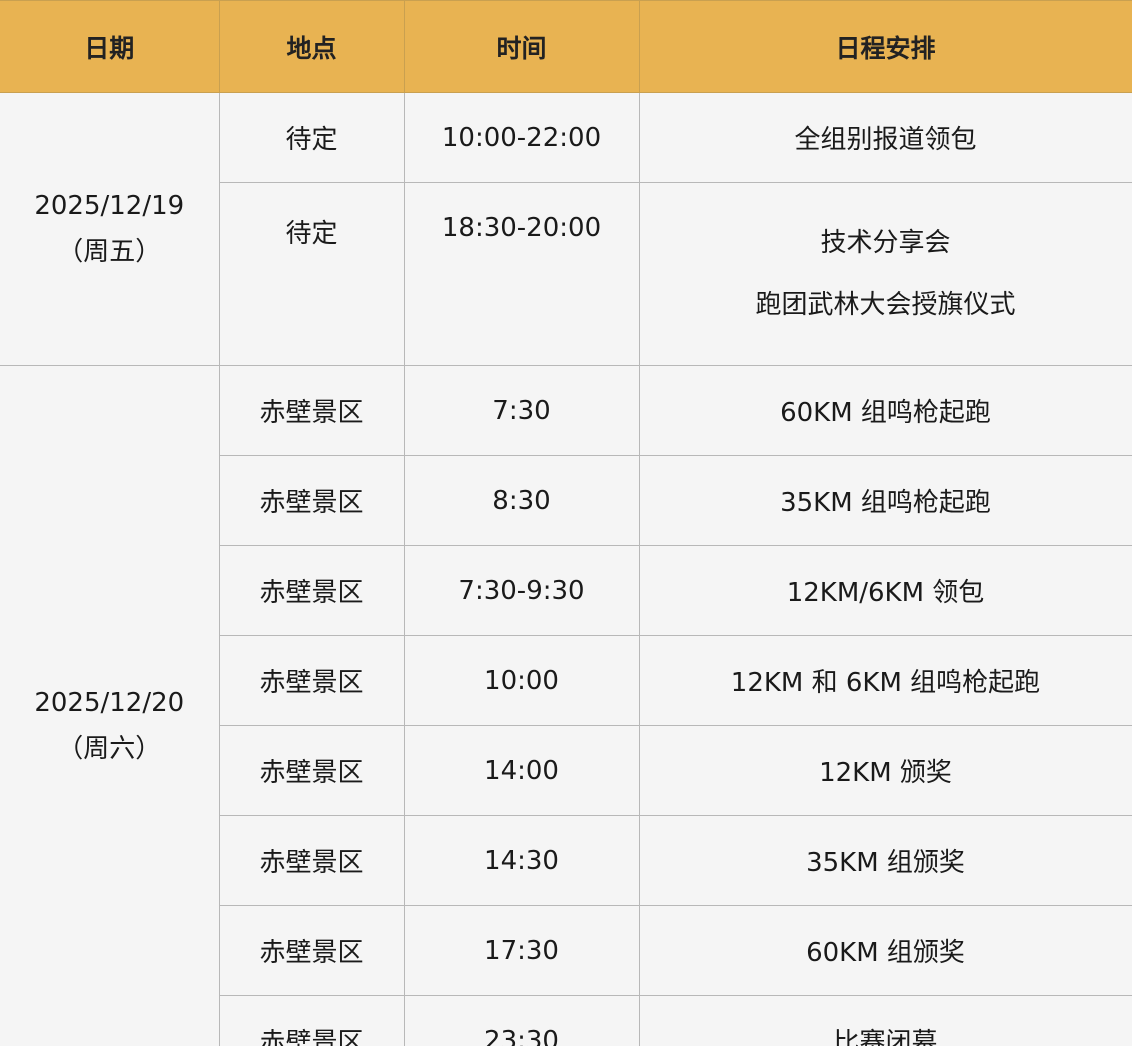  I want to click on time-cell: 18:30-20:00, so click(521, 274).